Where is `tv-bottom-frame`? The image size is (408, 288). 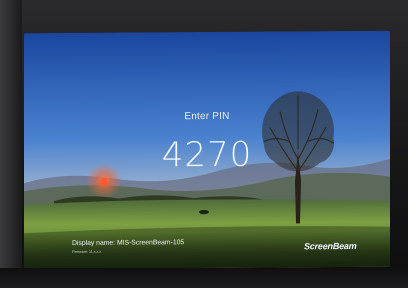 tv-bottom-frame is located at coordinates (204, 278).